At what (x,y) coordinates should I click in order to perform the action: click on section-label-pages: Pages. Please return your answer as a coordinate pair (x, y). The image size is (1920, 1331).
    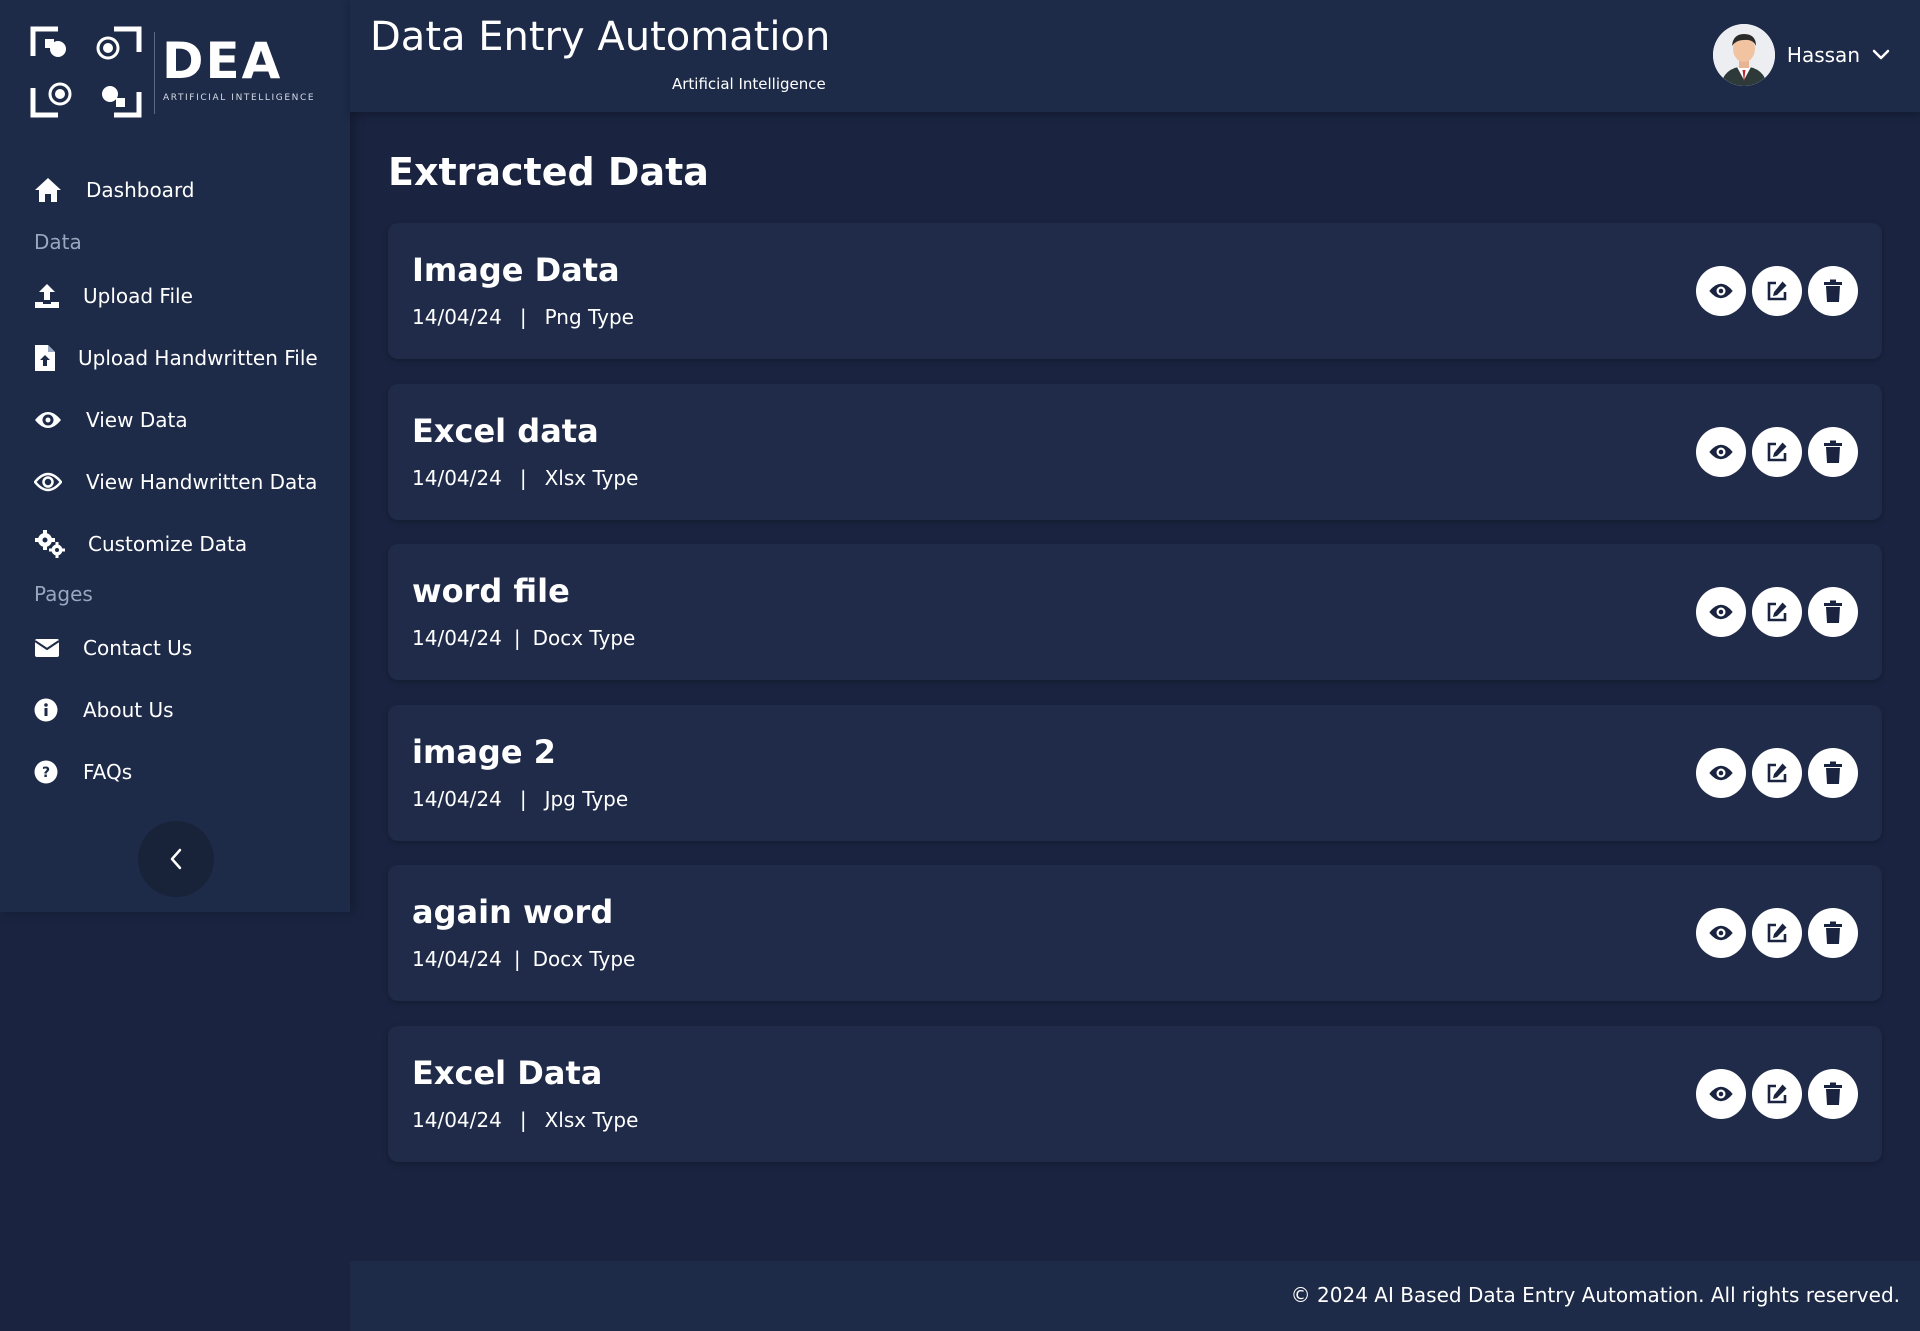
    Looking at the image, I should click on (63, 594).